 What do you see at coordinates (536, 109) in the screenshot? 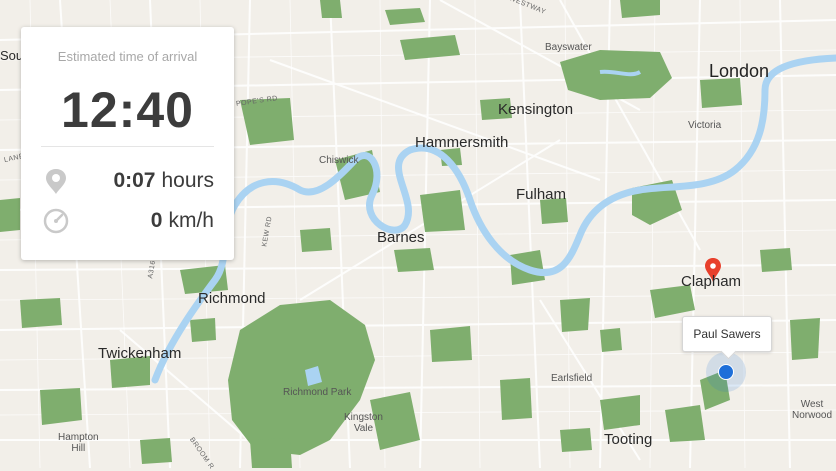
I see `place-label-kensington: Kensington` at bounding box center [536, 109].